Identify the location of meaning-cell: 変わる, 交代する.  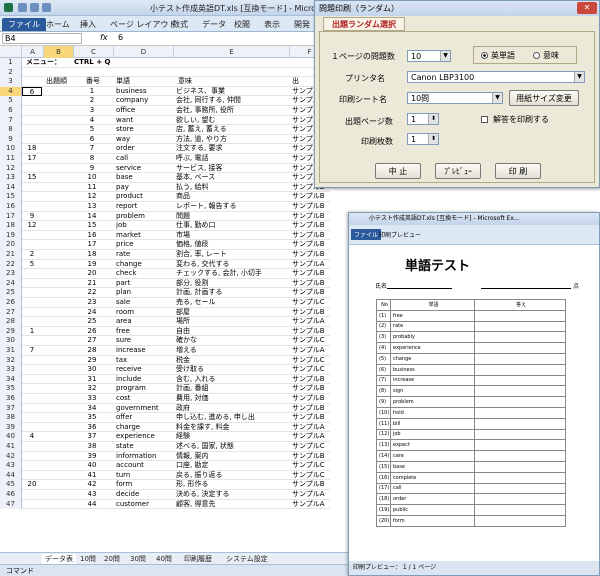
(232, 265).